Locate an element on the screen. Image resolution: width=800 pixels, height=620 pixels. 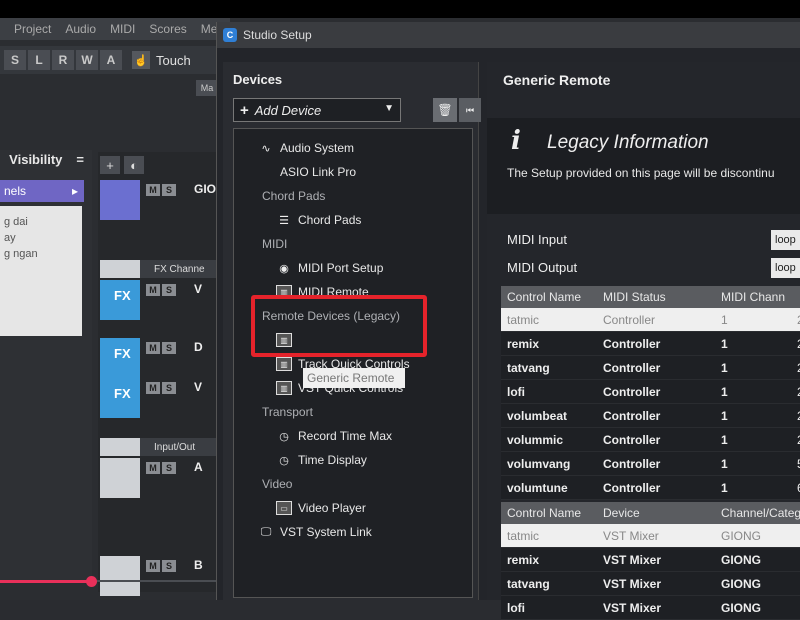
toolbar: S L R W A ☝ Touch is located at coordinates (115, 60).